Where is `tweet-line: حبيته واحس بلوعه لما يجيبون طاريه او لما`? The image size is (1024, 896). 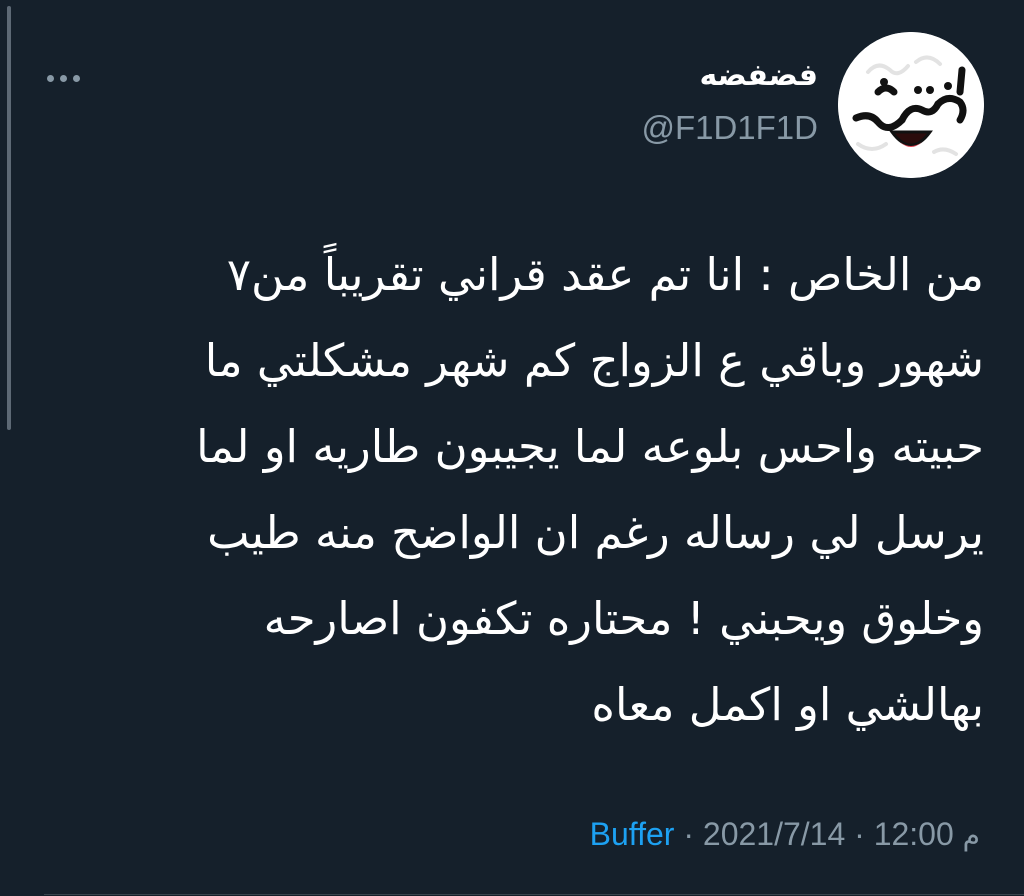
tweet-line: حبيته واحس بلوعه لما يجيبون طاريه او لما is located at coordinates (590, 446).